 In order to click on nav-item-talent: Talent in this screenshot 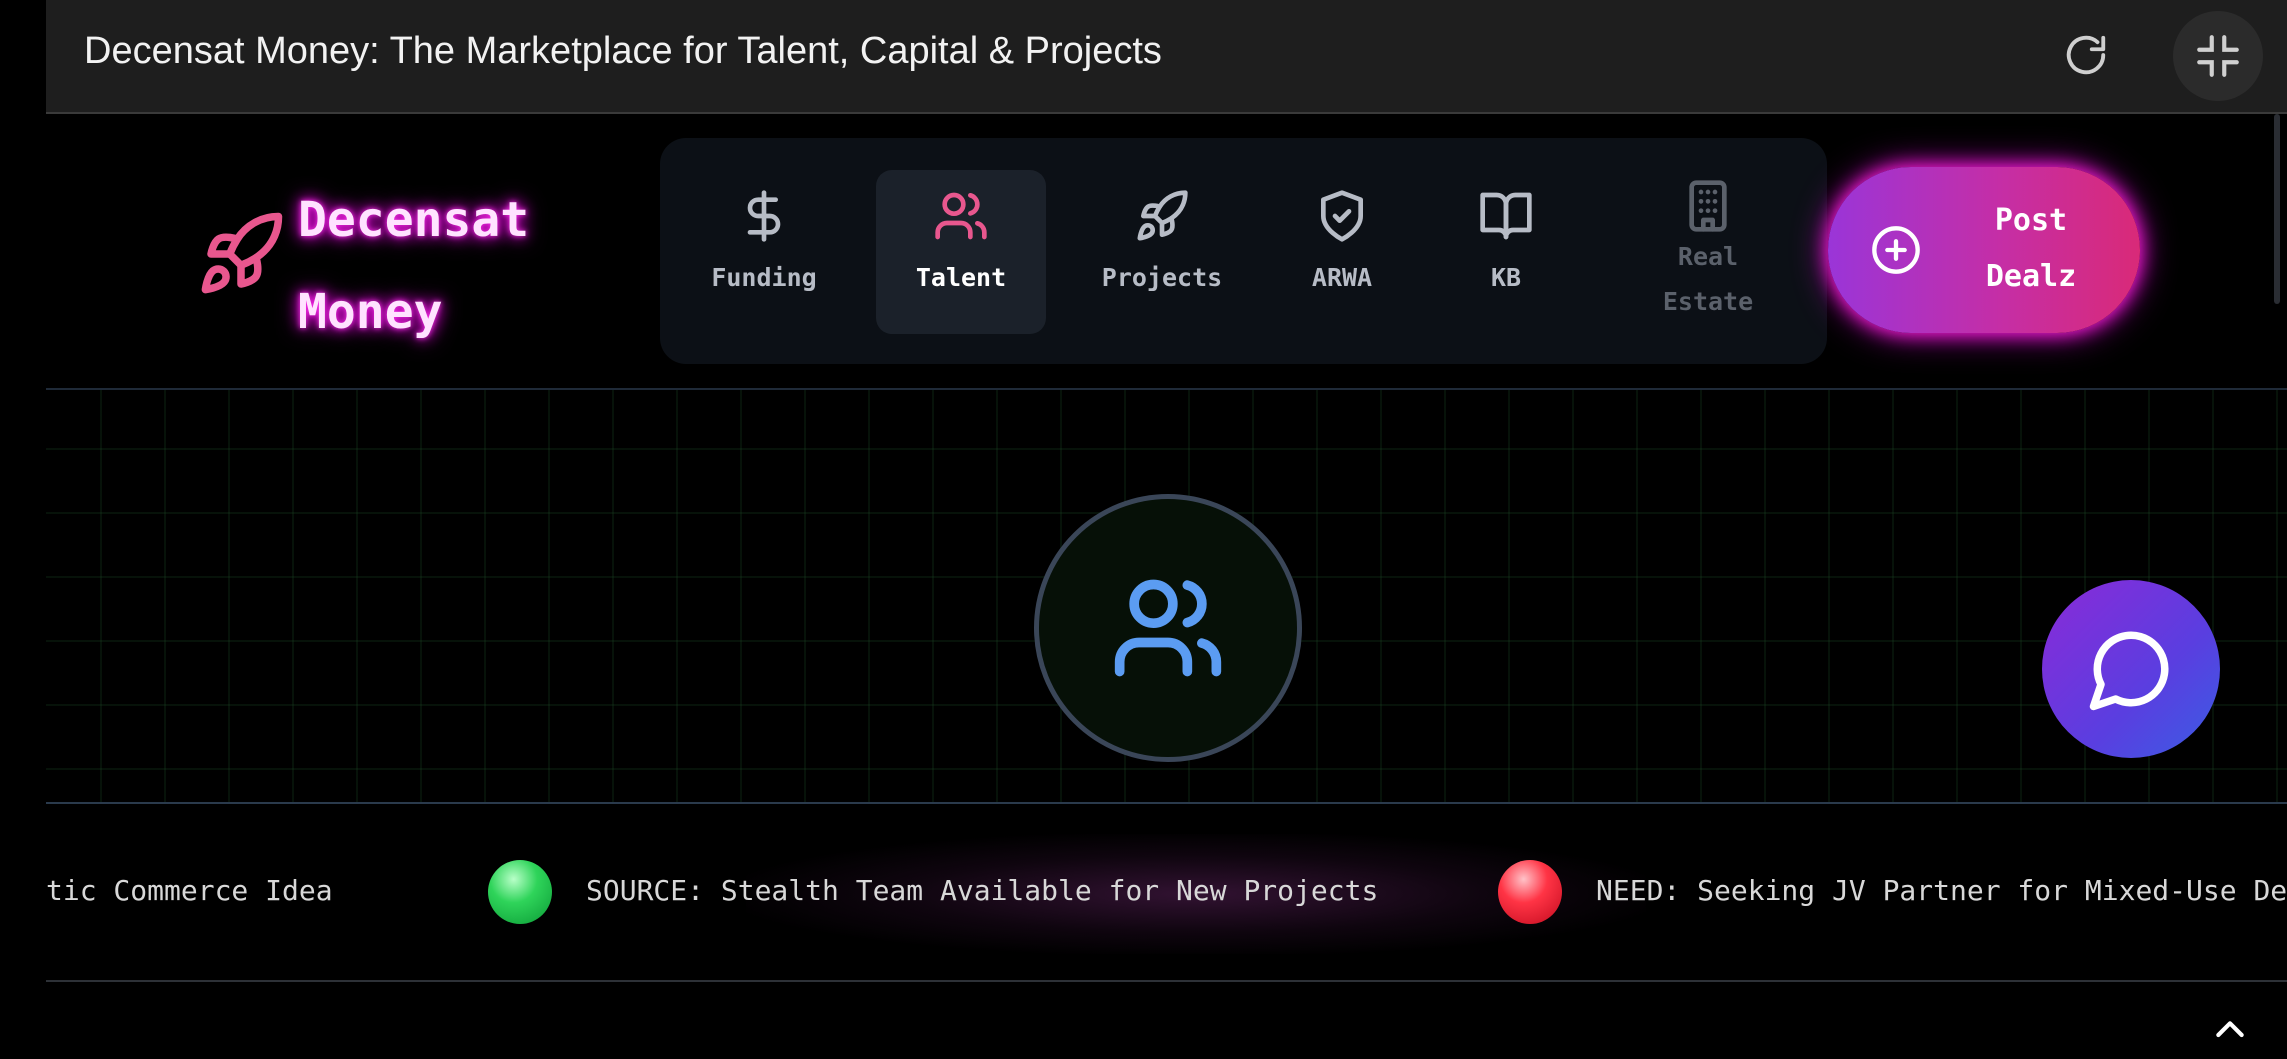, I will do `click(961, 252)`.